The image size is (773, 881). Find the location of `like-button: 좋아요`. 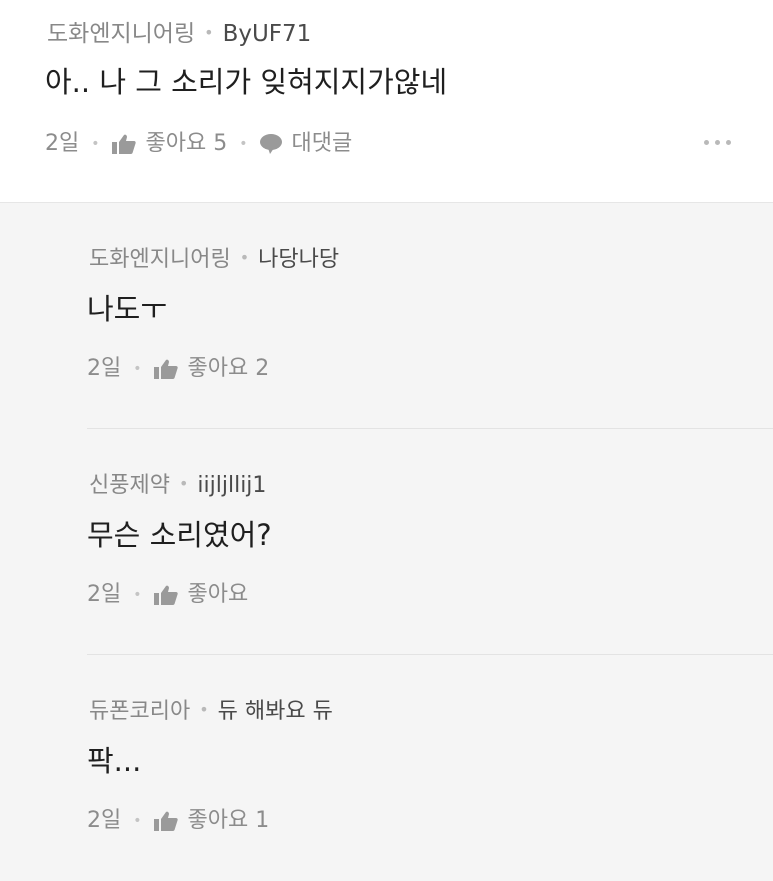

like-button: 좋아요 is located at coordinates (201, 595).